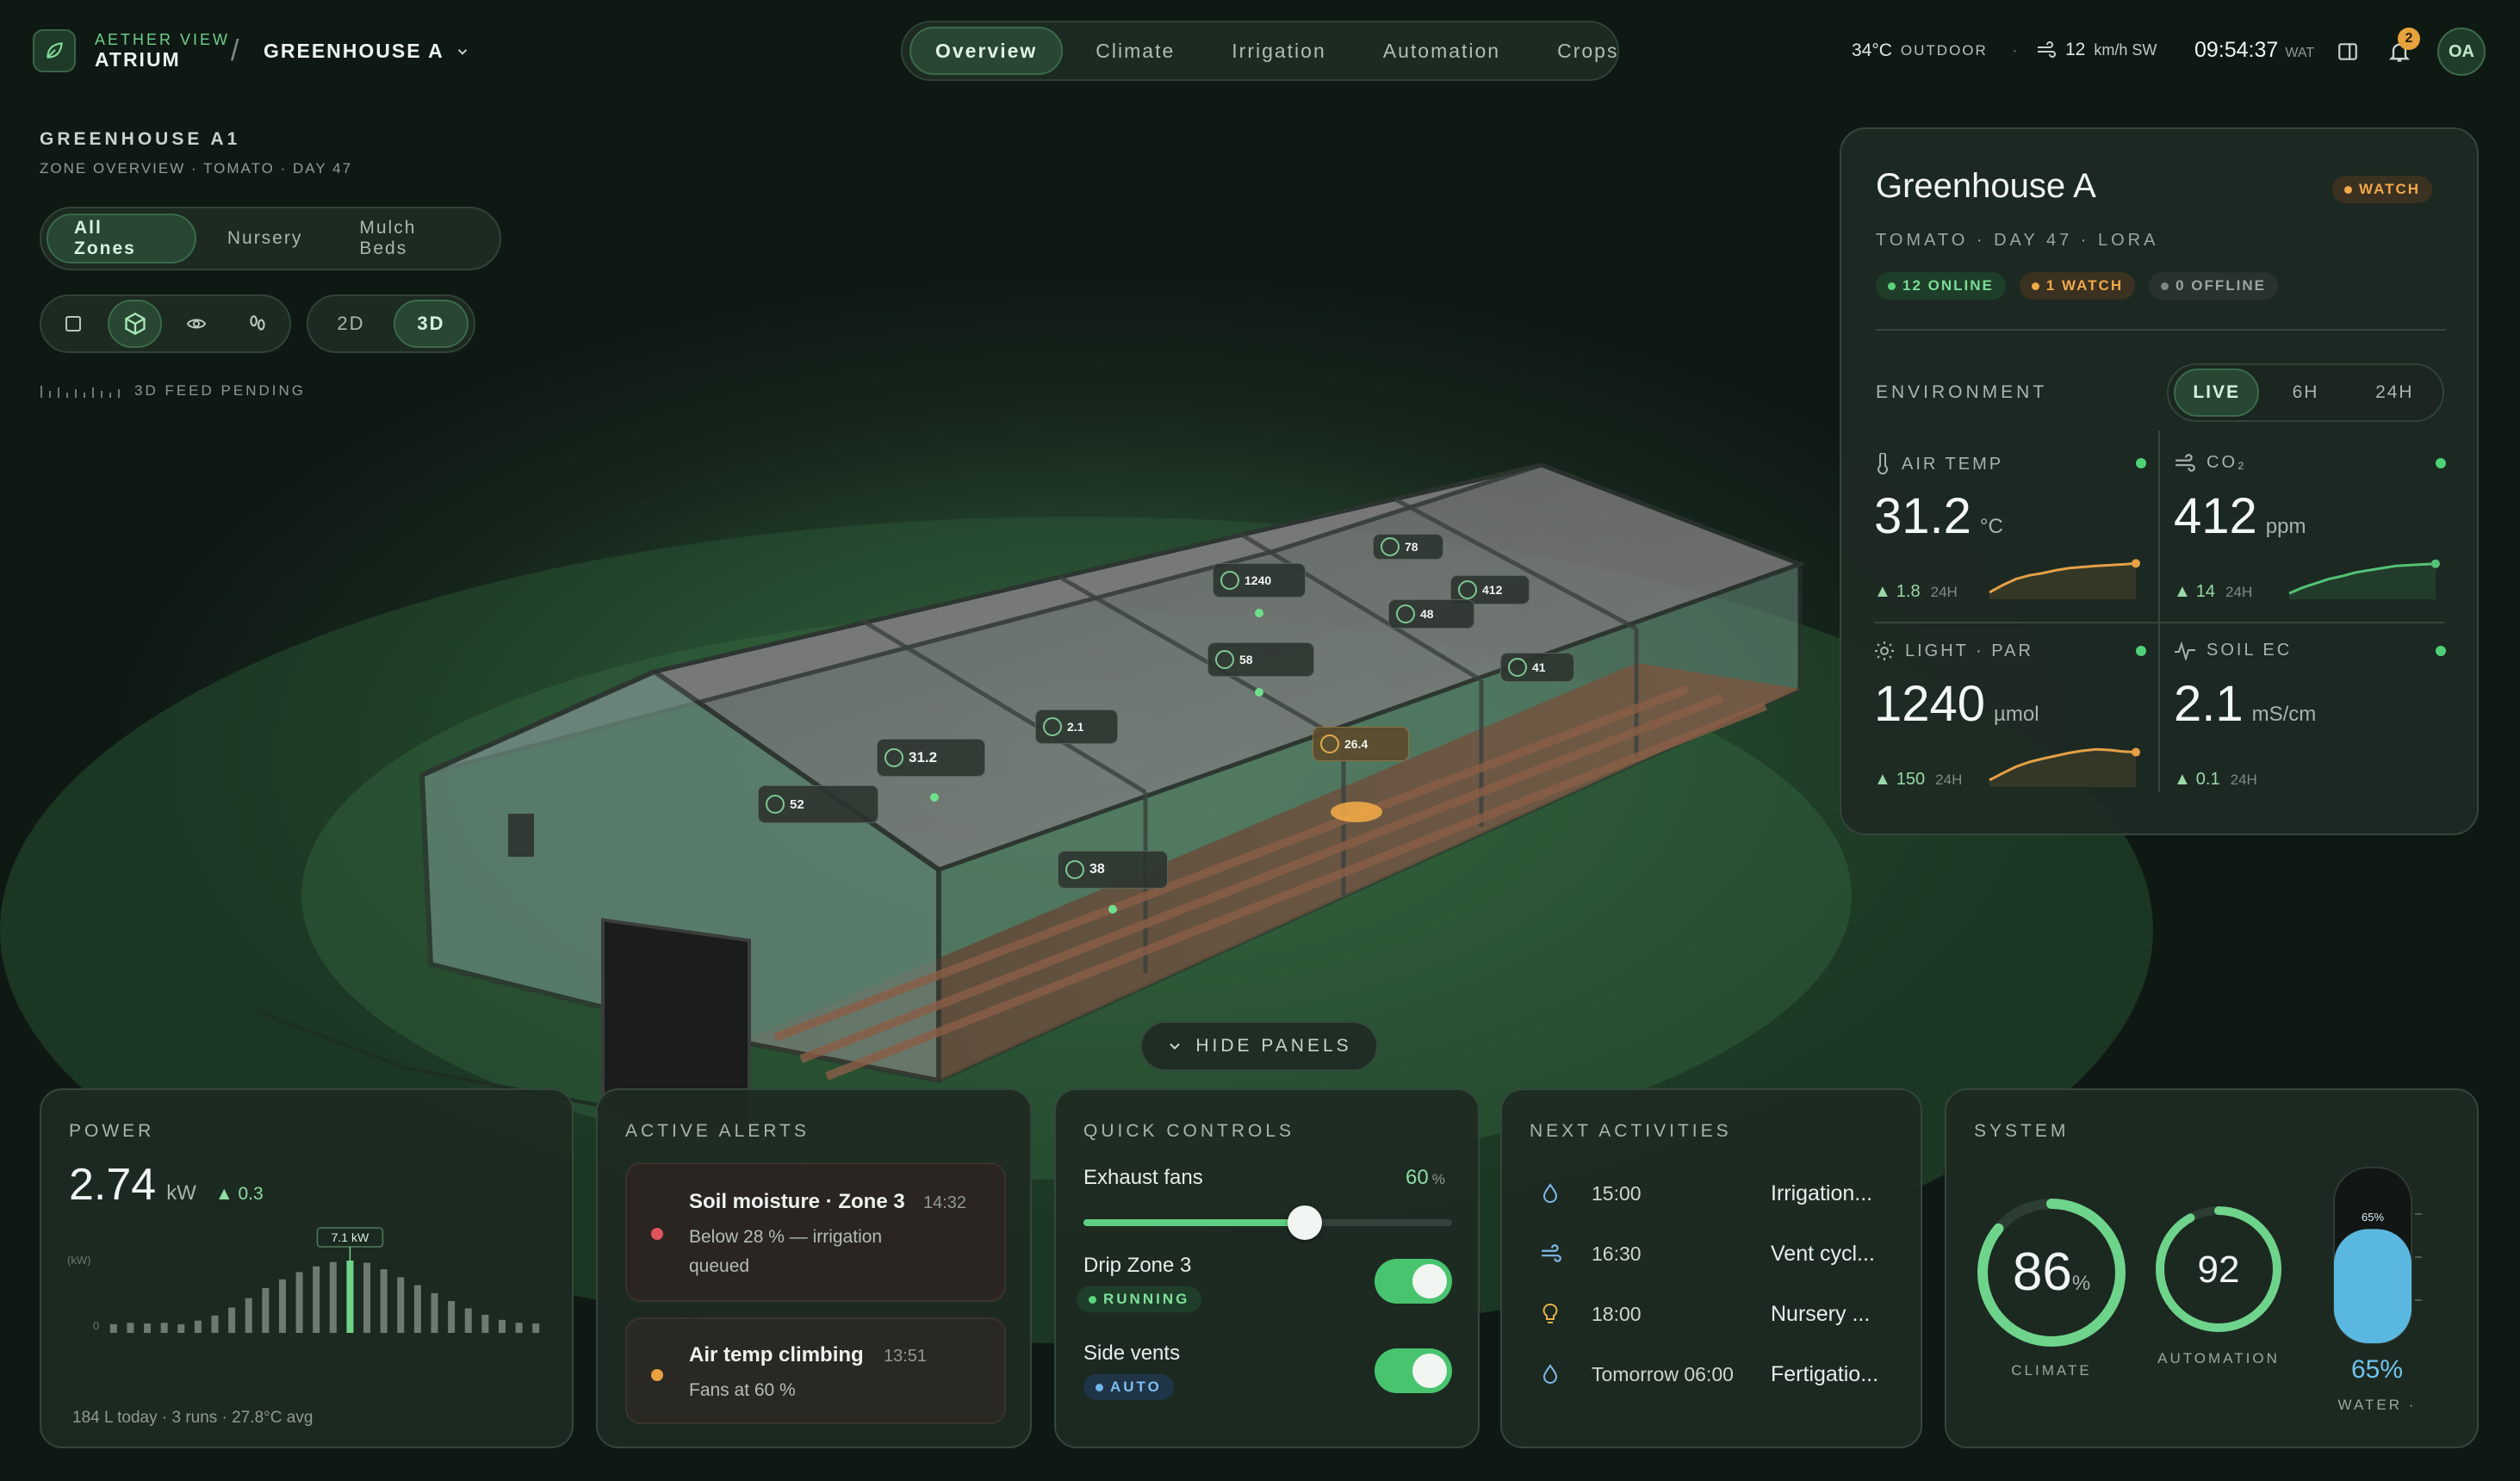  What do you see at coordinates (1588, 51) in the screenshot?
I see `tab-crops: Crops` at bounding box center [1588, 51].